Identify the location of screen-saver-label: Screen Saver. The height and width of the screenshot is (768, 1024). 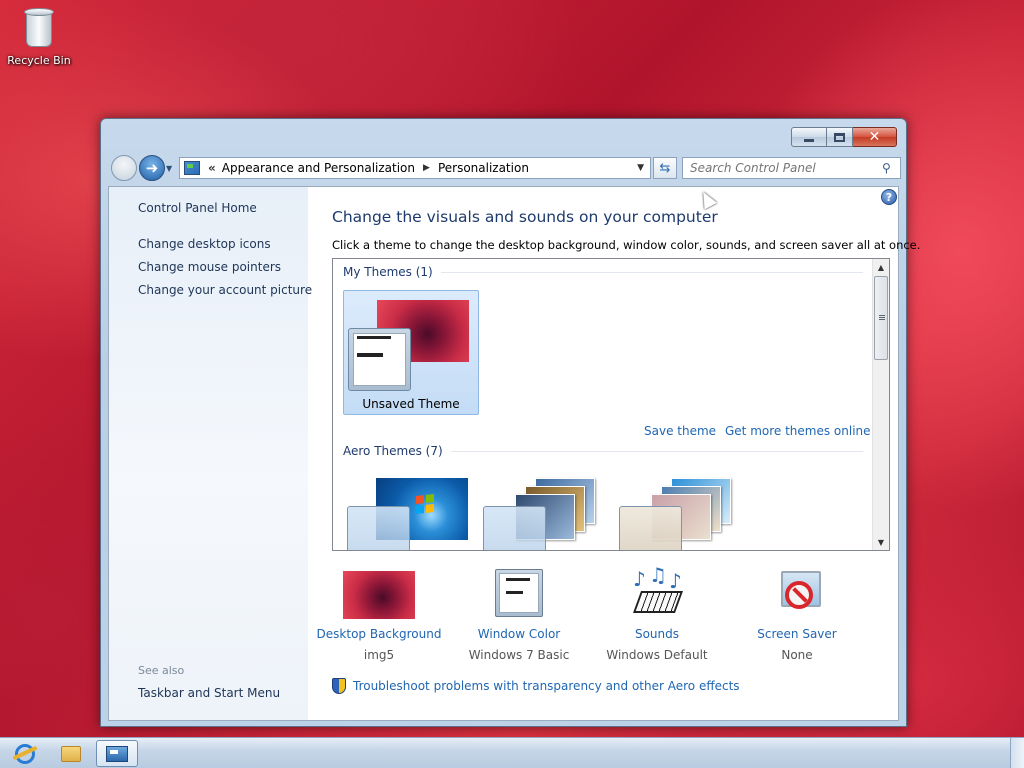
(797, 634).